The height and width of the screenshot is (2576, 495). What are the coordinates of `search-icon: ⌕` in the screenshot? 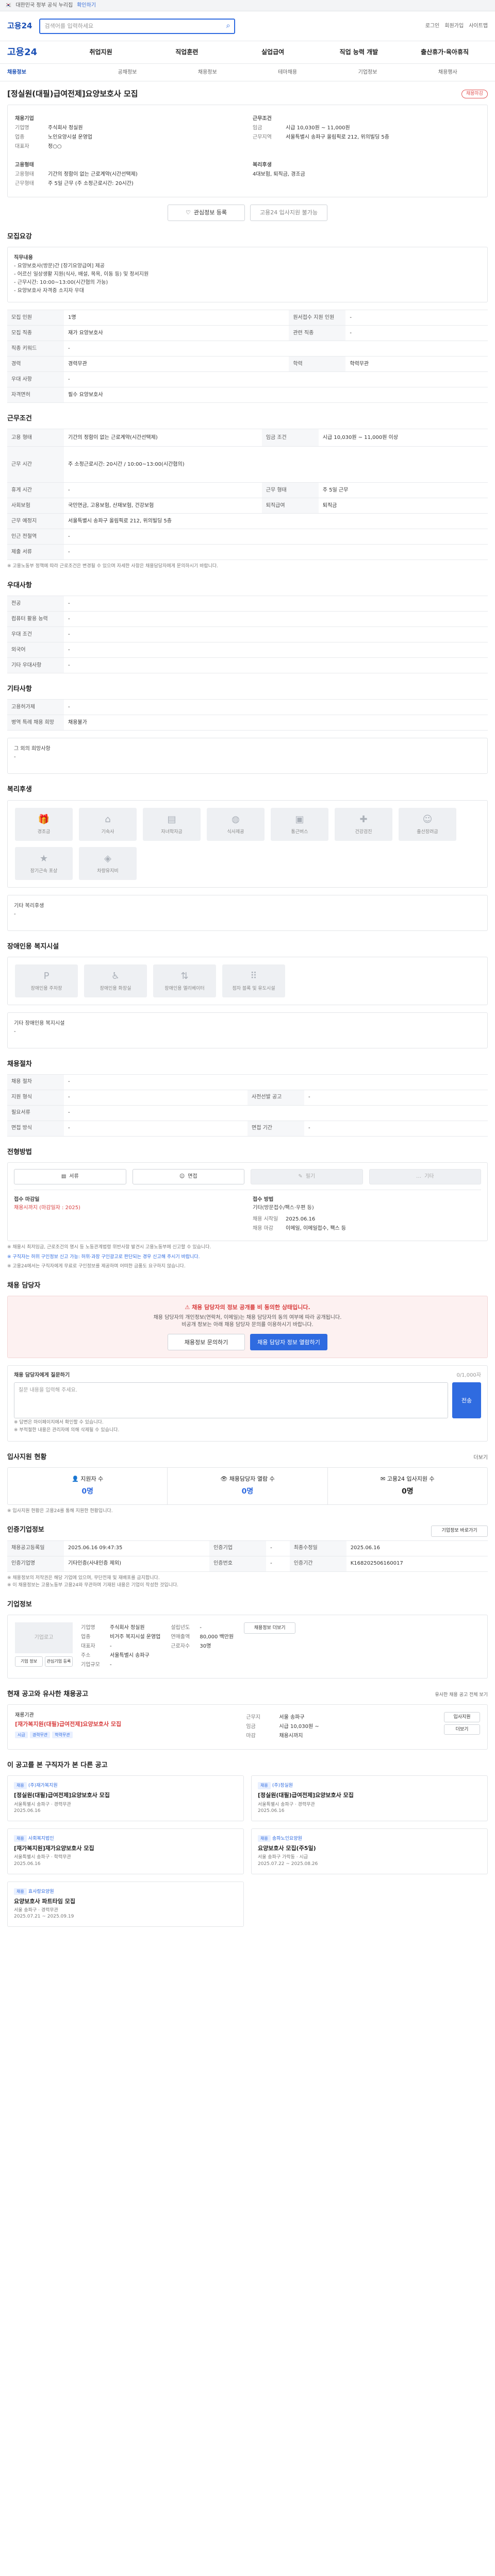 It's located at (228, 26).